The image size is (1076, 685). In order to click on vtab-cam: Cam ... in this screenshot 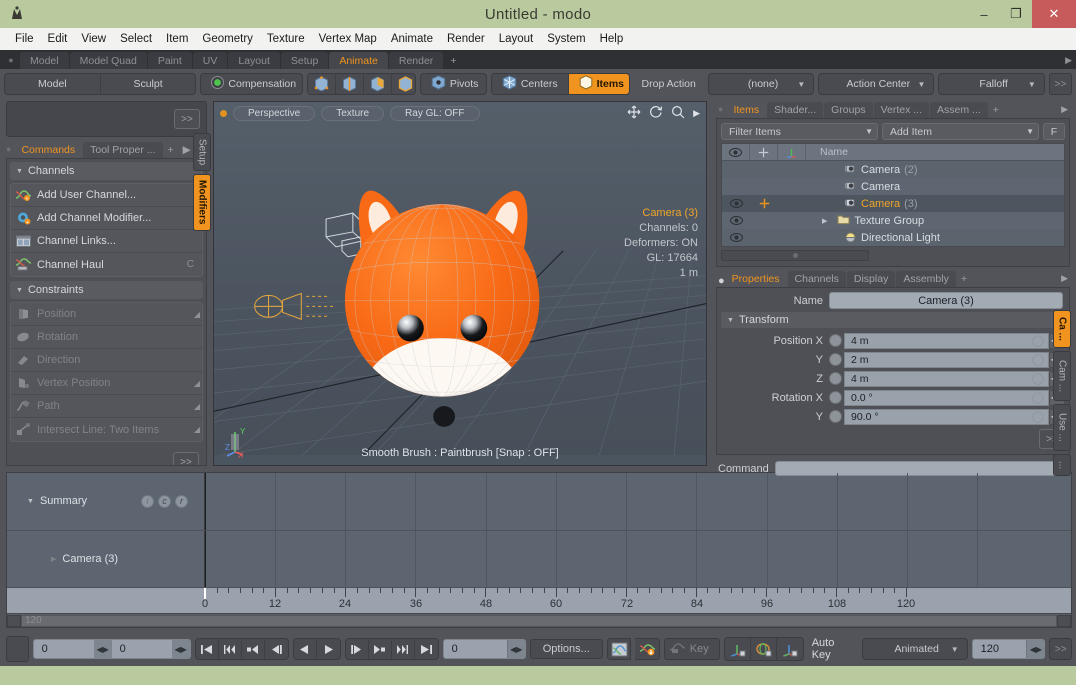, I will do `click(1062, 376)`.